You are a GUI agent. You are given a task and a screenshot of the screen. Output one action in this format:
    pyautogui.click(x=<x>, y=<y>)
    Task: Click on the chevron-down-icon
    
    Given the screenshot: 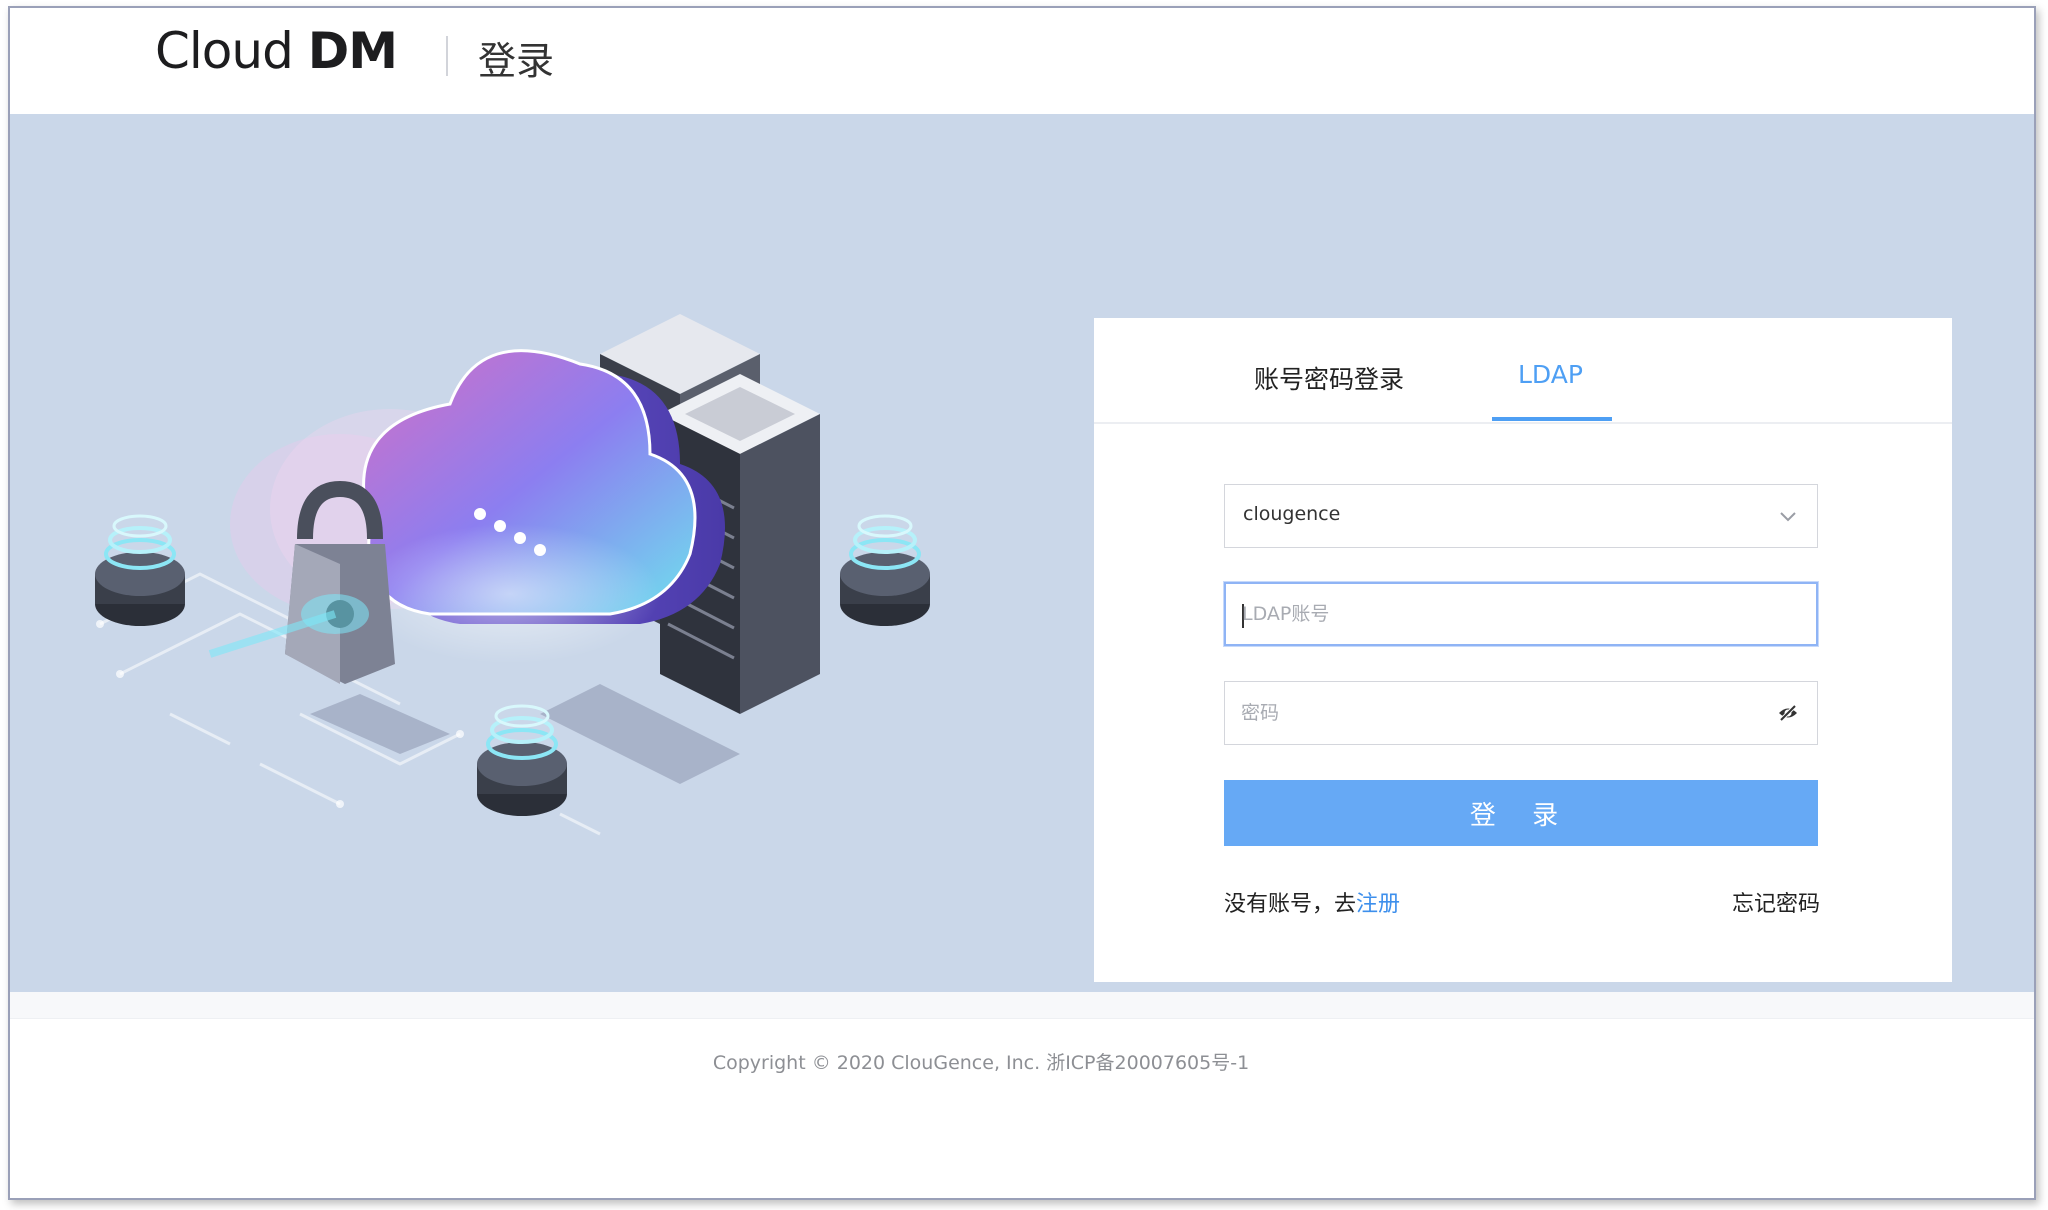 What is the action you would take?
    pyautogui.click(x=1788, y=517)
    